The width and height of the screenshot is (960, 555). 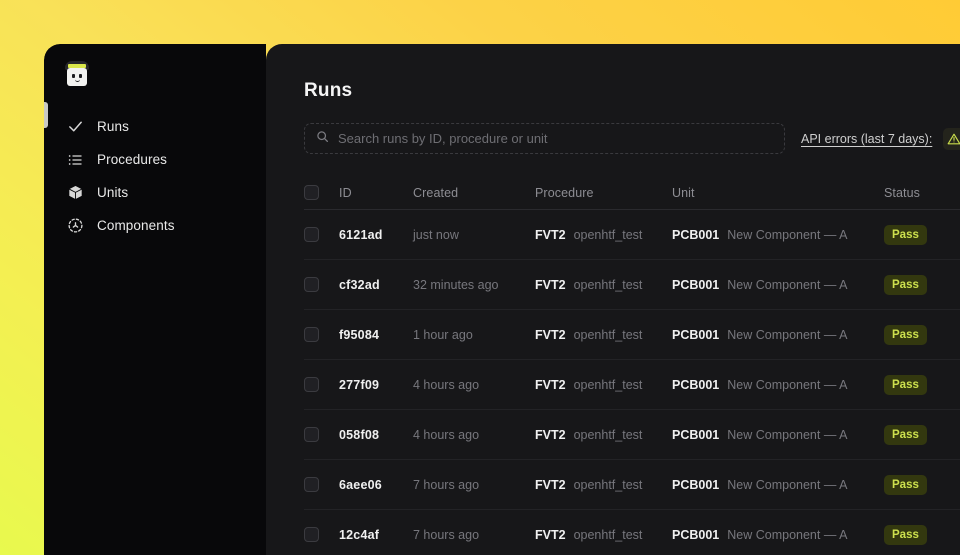 I want to click on logo-head-shape, so click(x=77, y=77).